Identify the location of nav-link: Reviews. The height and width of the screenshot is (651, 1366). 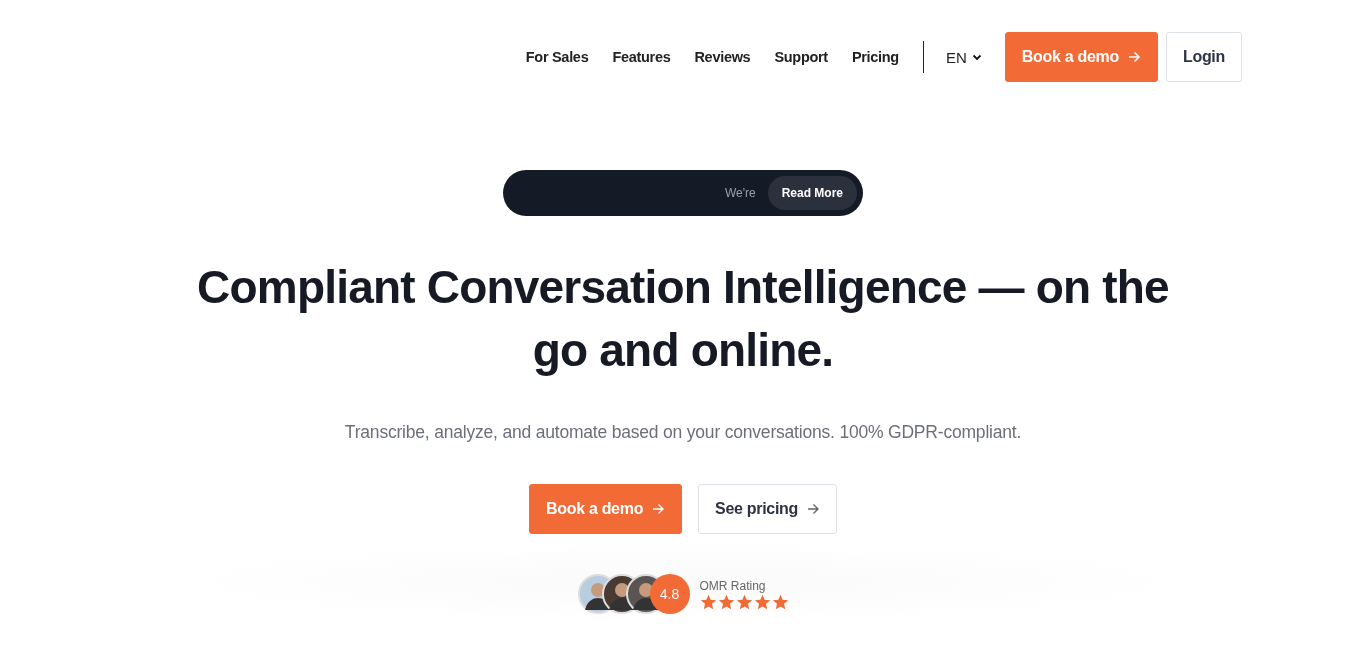
(722, 57).